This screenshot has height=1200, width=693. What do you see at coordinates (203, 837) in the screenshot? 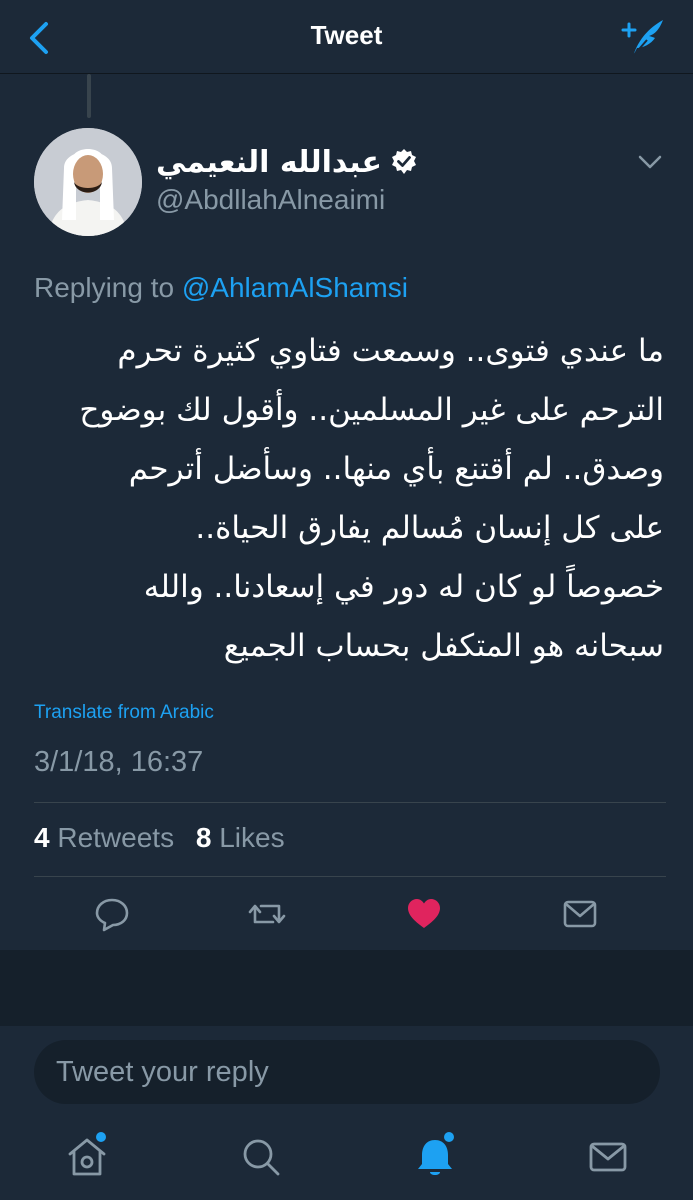
I see `likes-count: 8` at bounding box center [203, 837].